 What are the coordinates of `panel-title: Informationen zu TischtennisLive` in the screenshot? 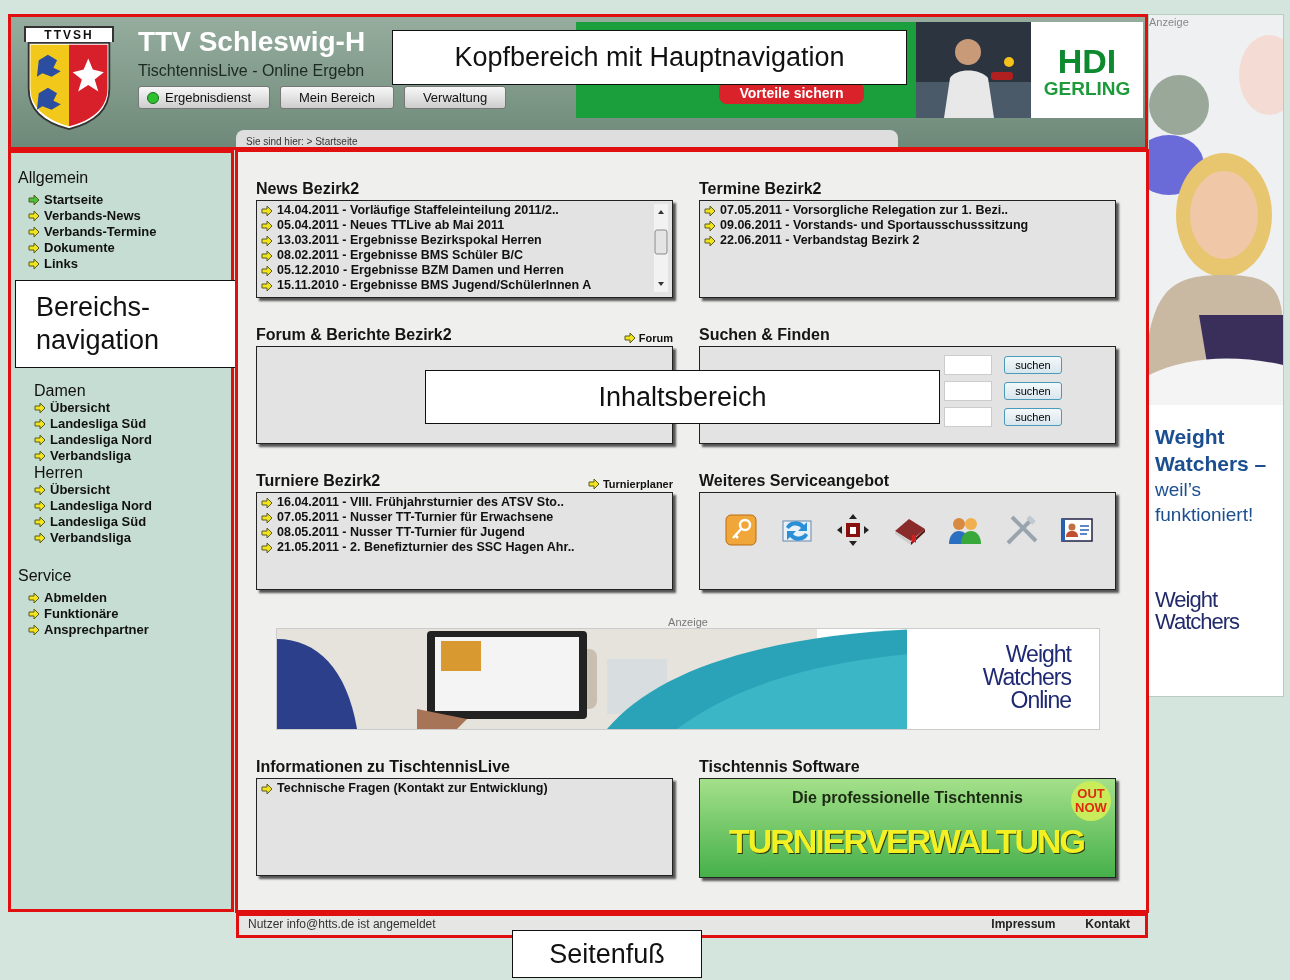 It's located at (383, 767).